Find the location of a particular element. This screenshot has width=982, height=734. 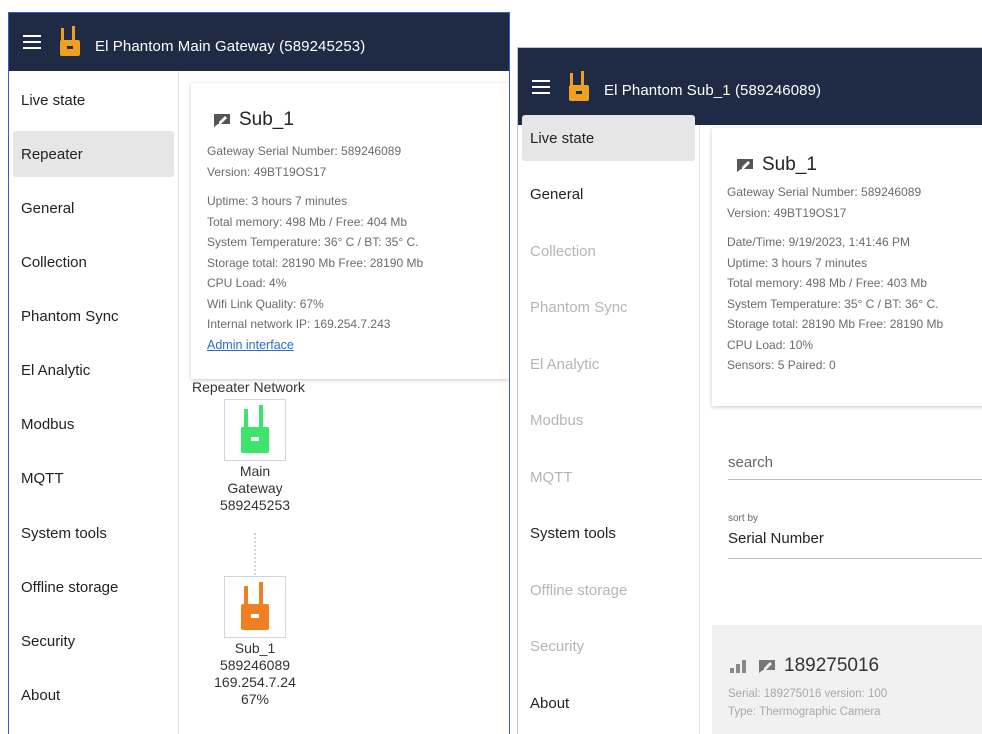

search-field is located at coordinates (855, 460).